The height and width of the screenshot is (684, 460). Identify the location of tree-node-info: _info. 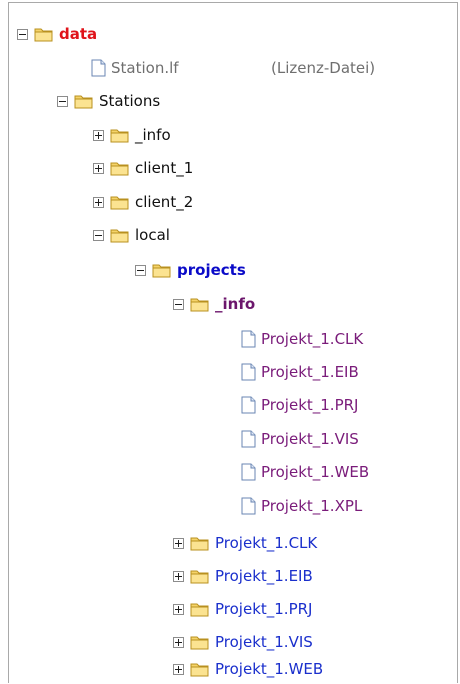
(132, 135).